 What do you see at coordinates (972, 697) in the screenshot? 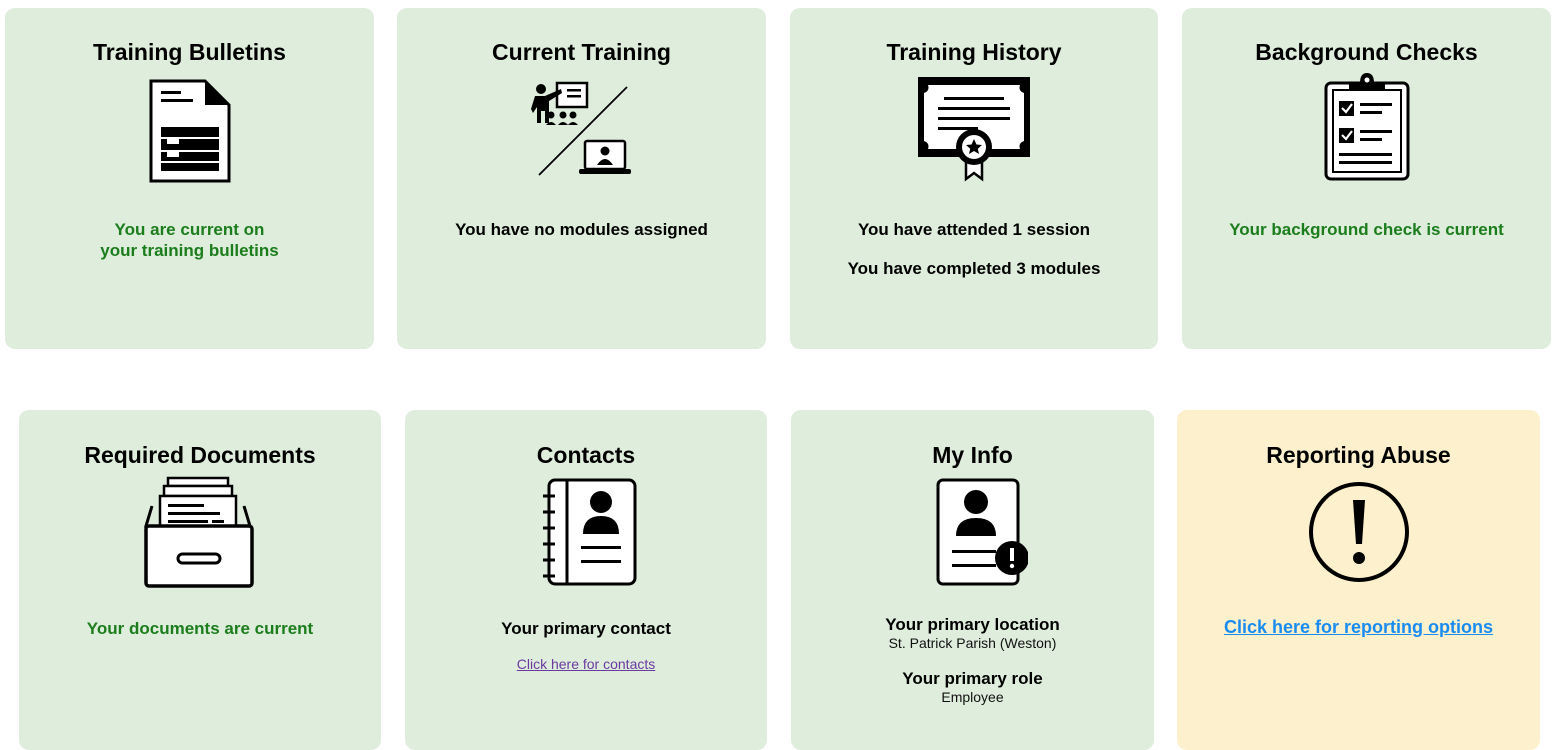
I see `primary-role-value: Employee` at bounding box center [972, 697].